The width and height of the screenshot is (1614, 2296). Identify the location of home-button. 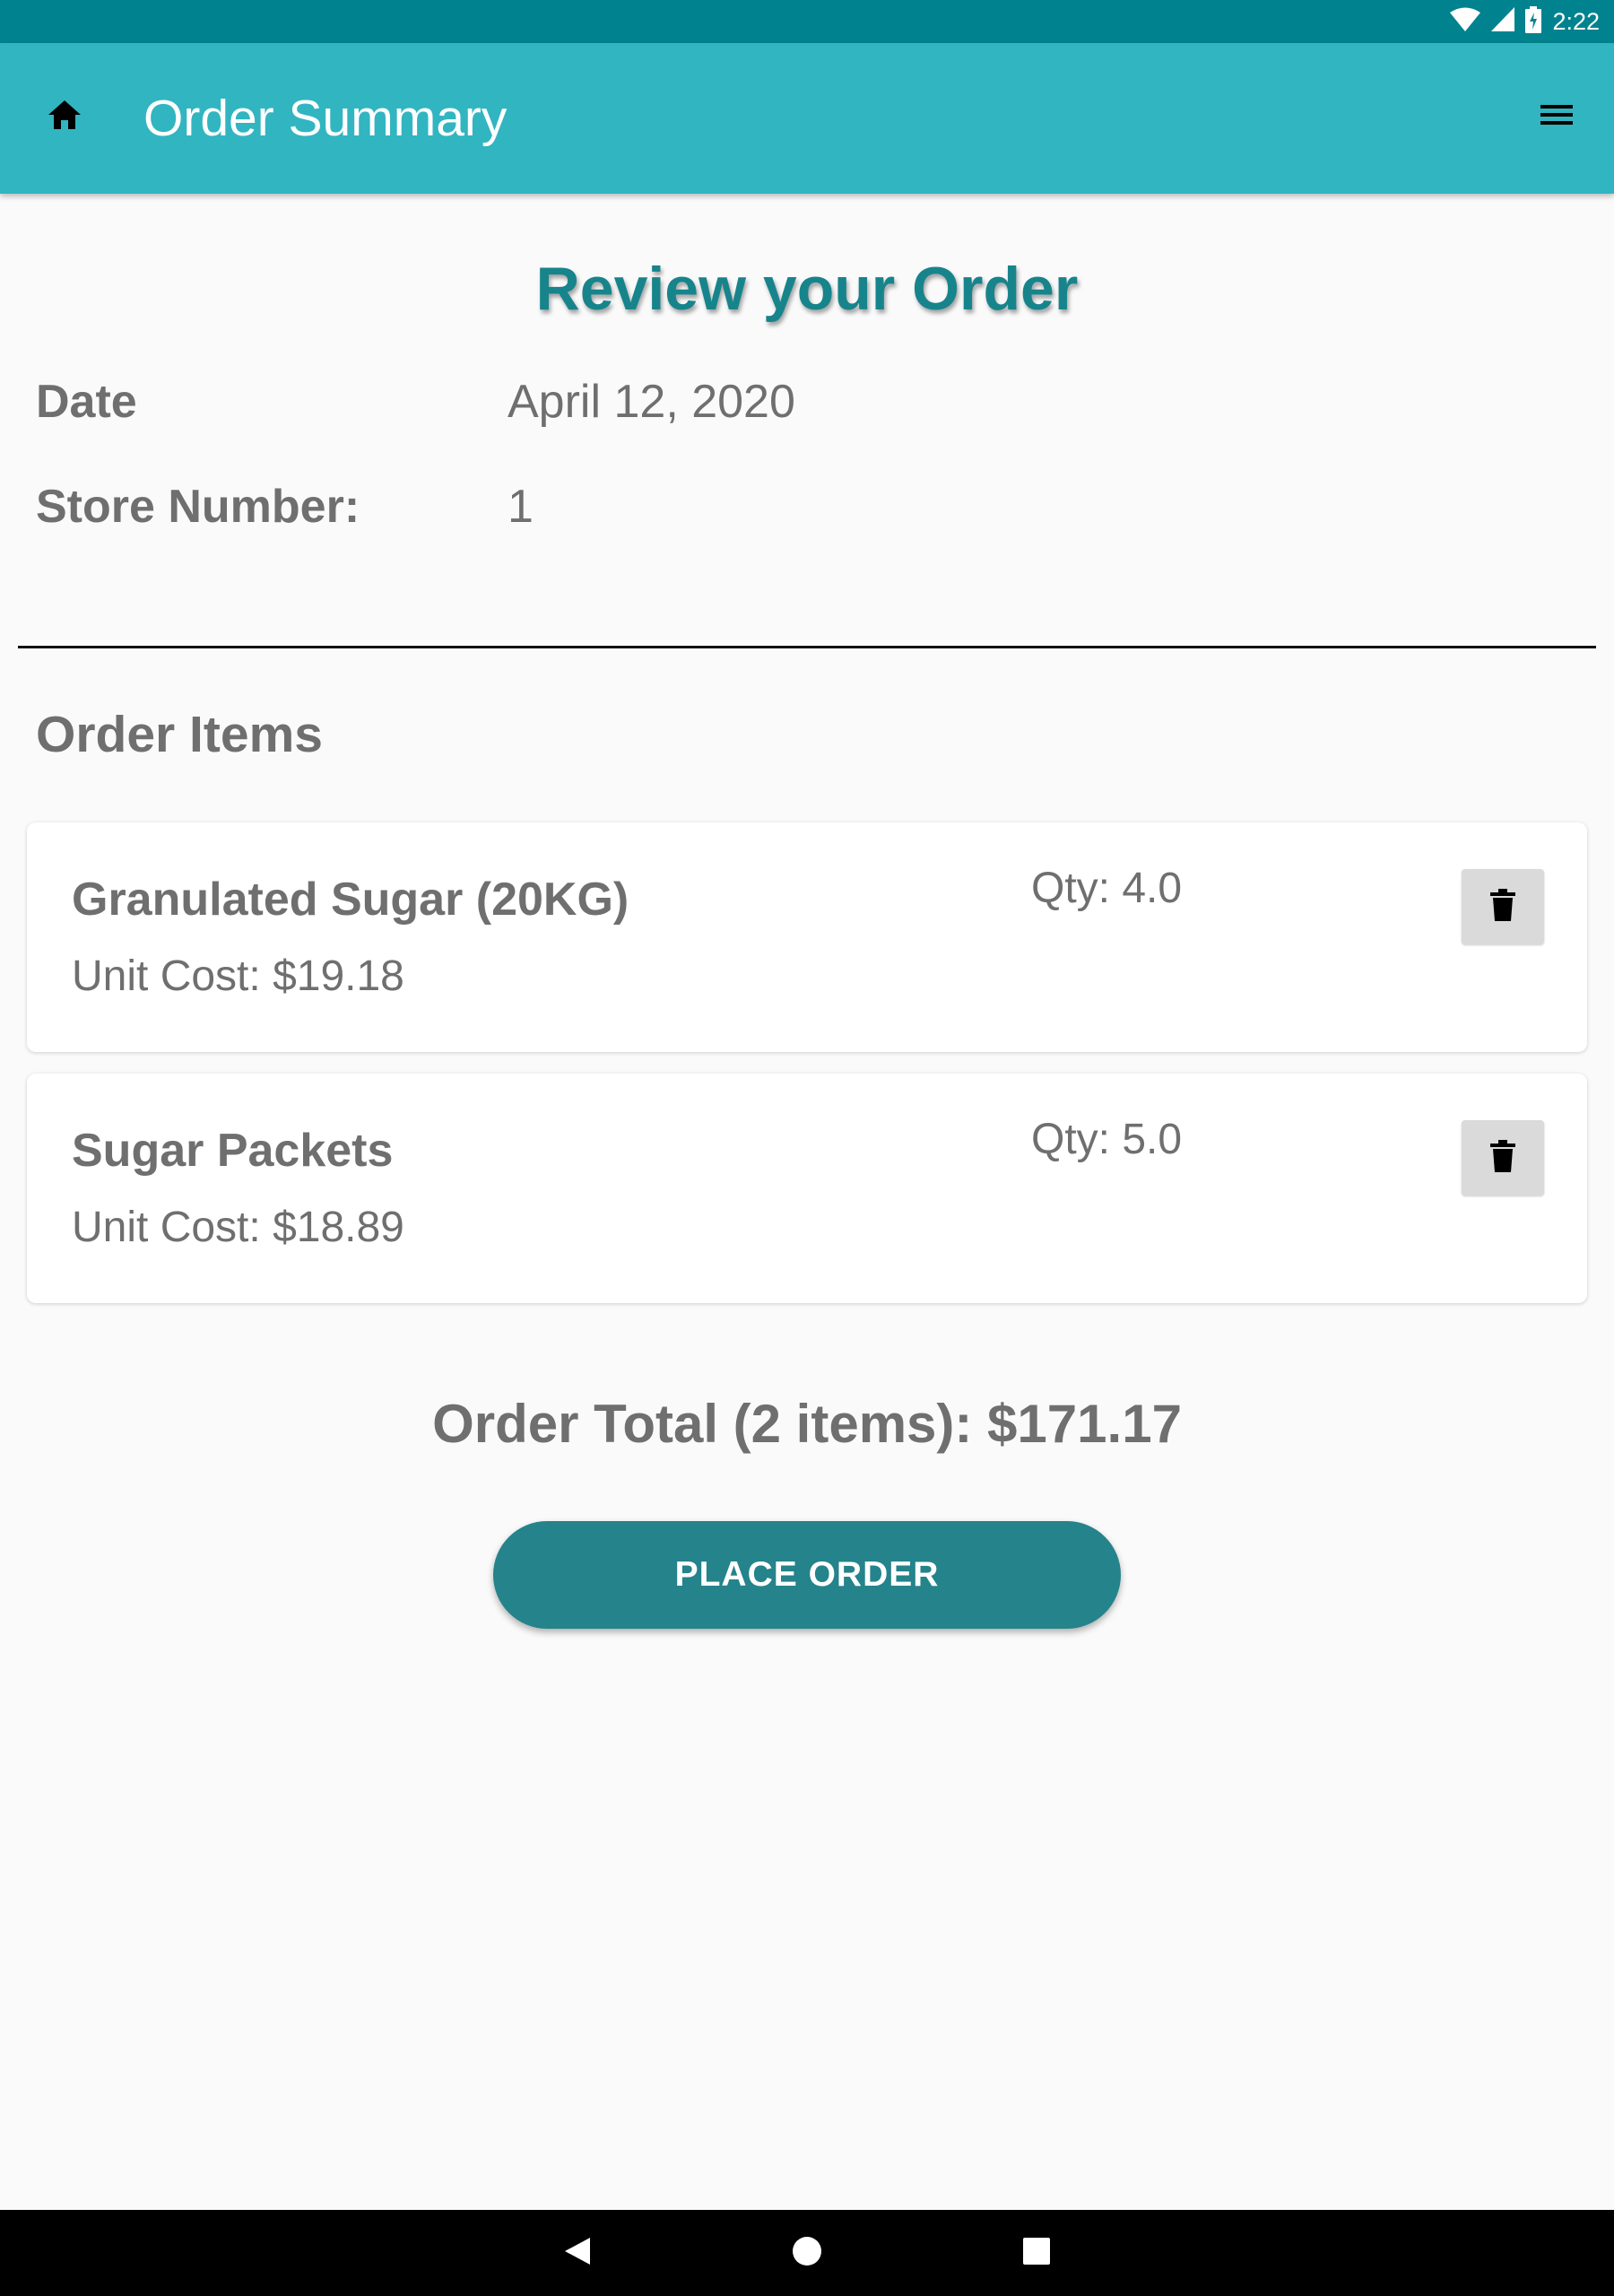
(64, 116).